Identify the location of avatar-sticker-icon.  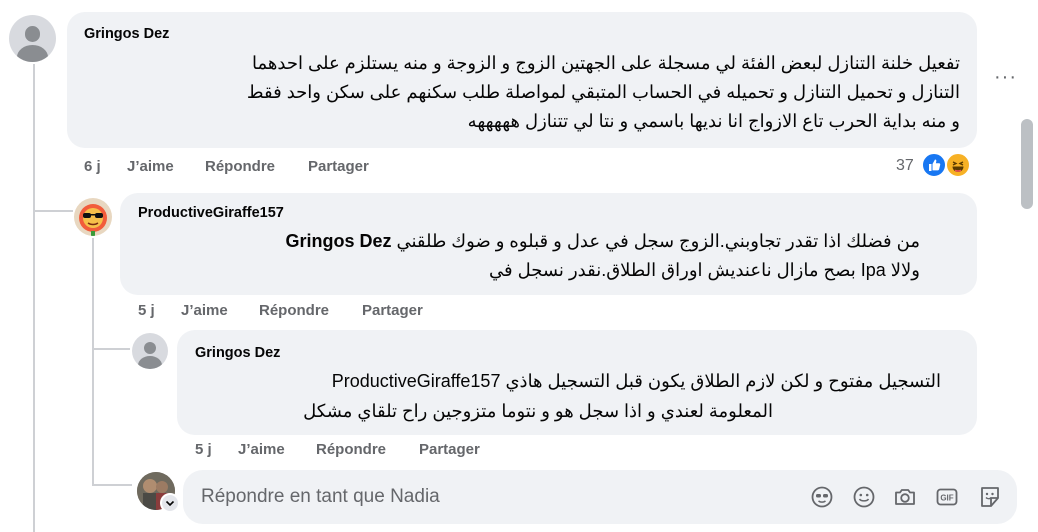
(822, 497).